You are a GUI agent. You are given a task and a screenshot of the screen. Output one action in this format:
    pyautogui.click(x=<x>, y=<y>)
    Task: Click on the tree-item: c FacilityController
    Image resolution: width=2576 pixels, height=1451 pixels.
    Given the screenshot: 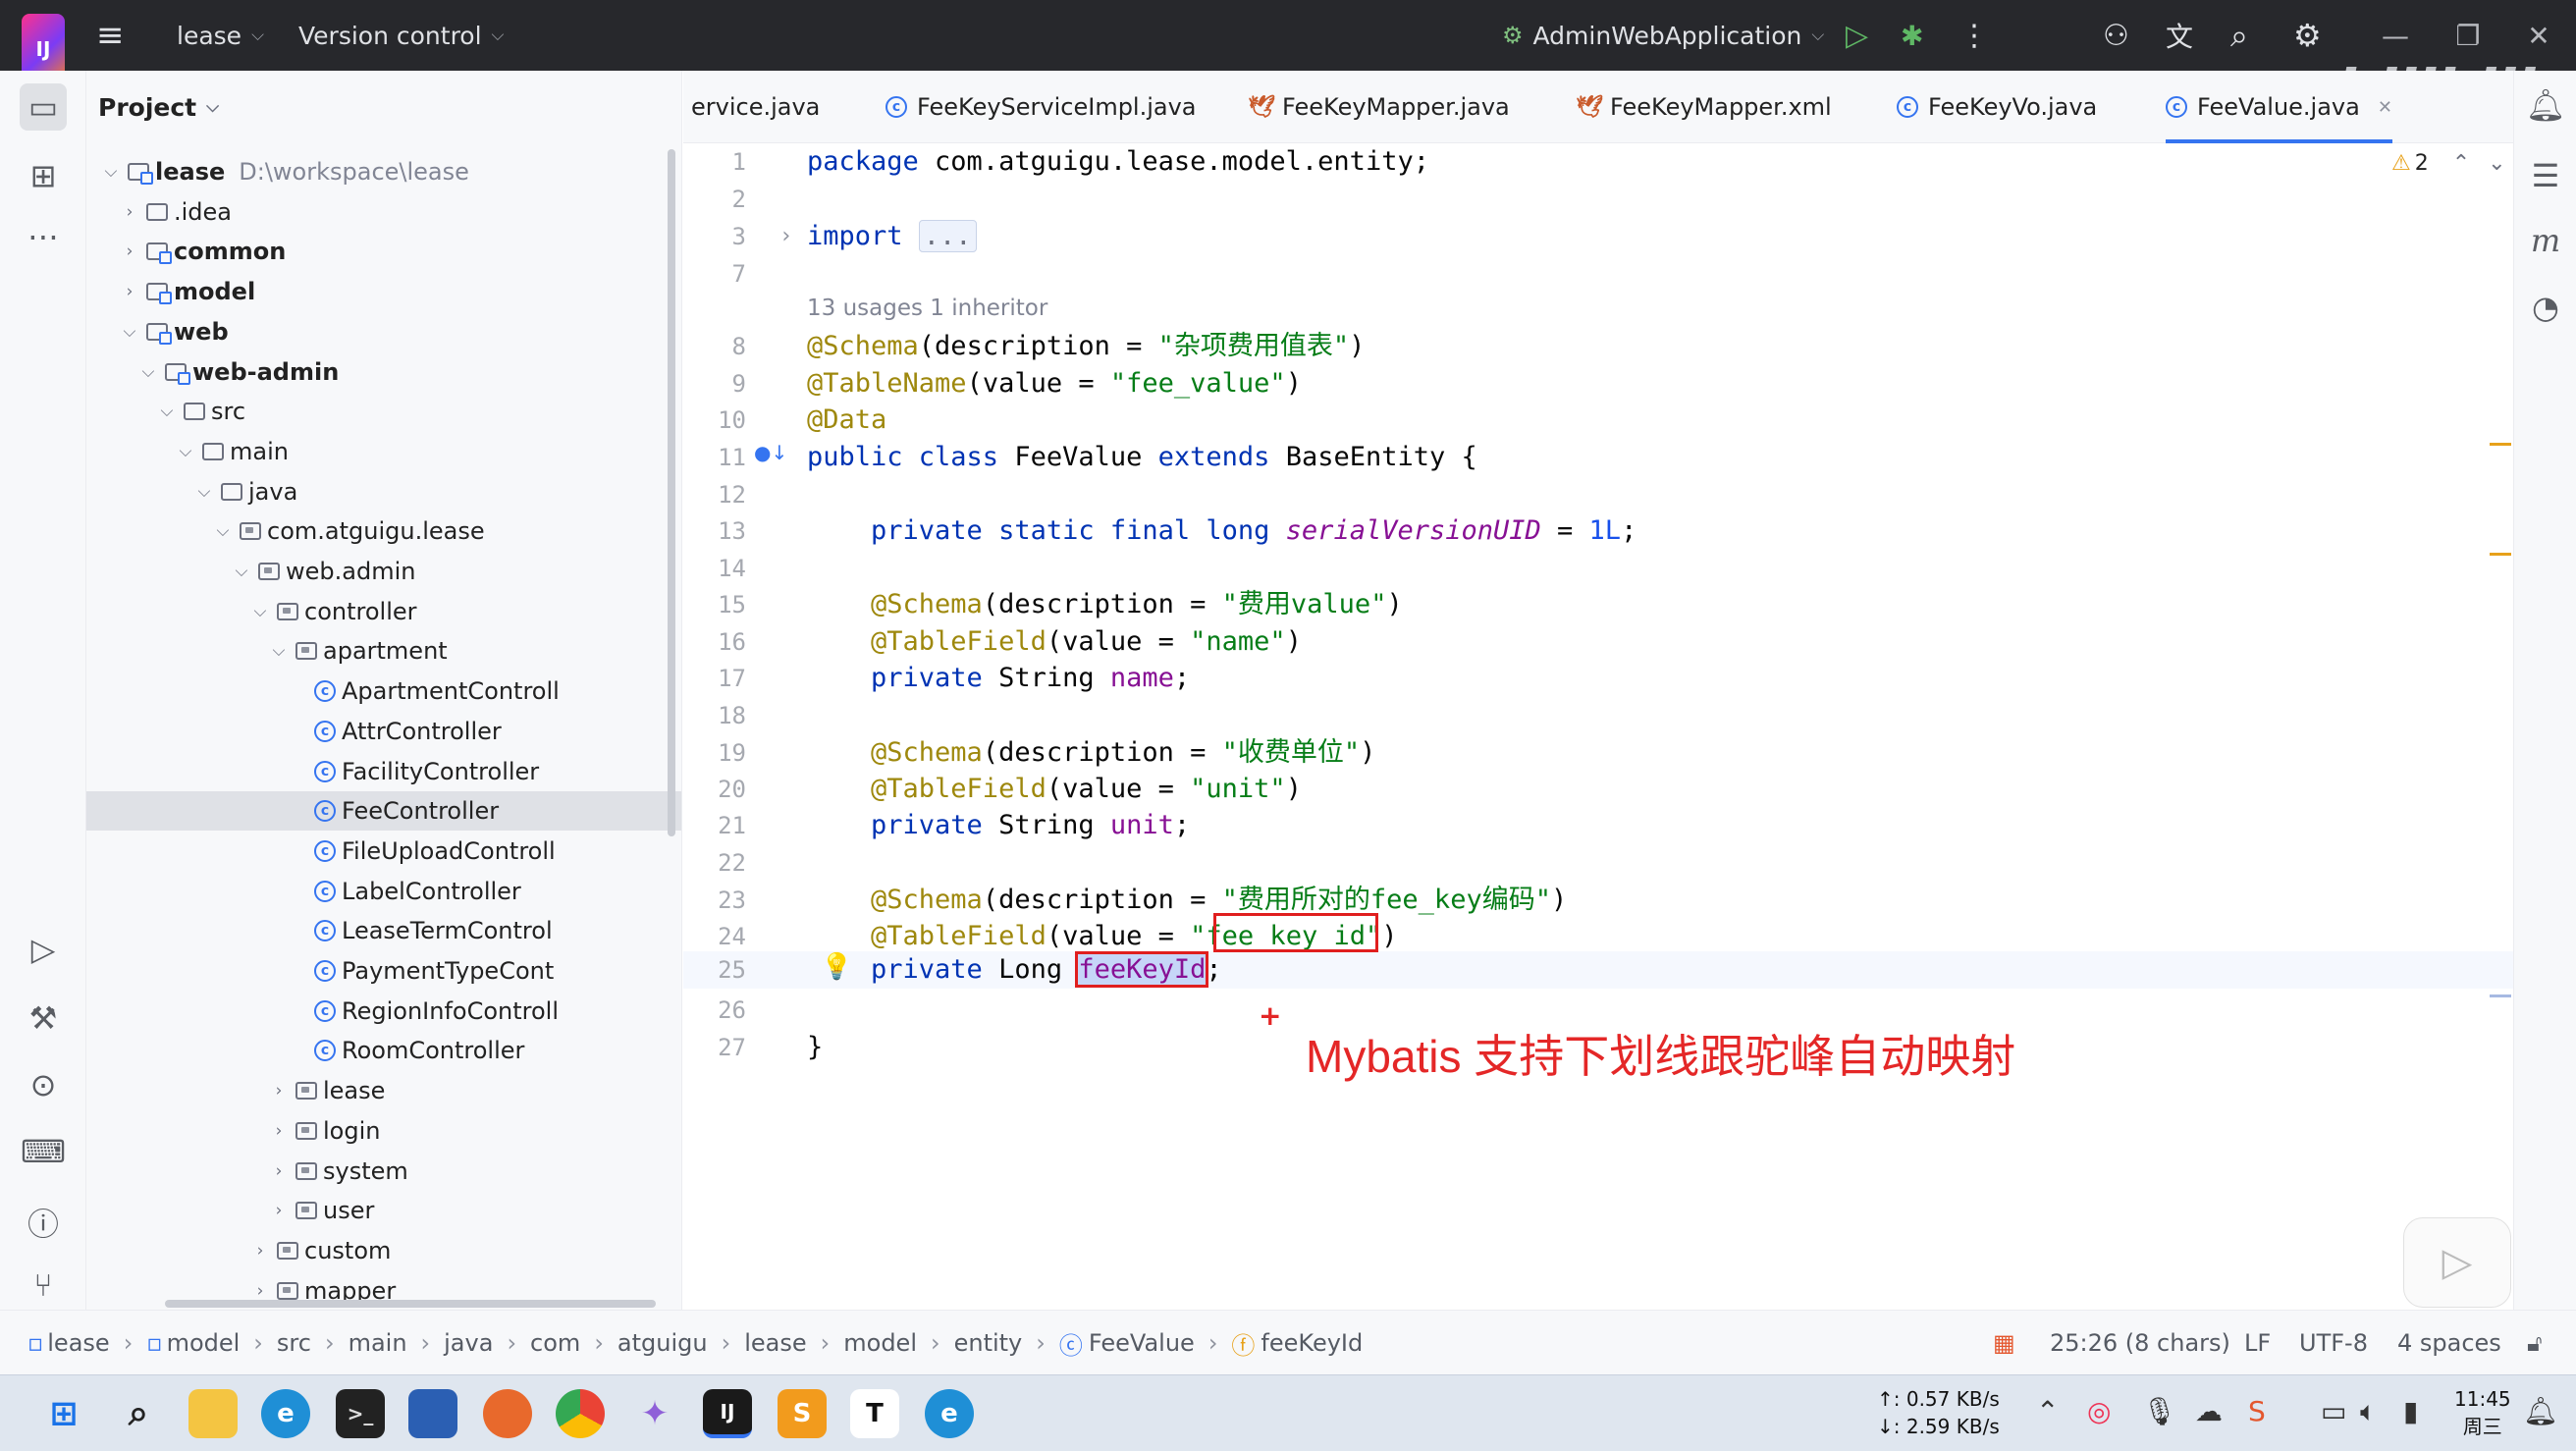 What is the action you would take?
    pyautogui.click(x=383, y=772)
    